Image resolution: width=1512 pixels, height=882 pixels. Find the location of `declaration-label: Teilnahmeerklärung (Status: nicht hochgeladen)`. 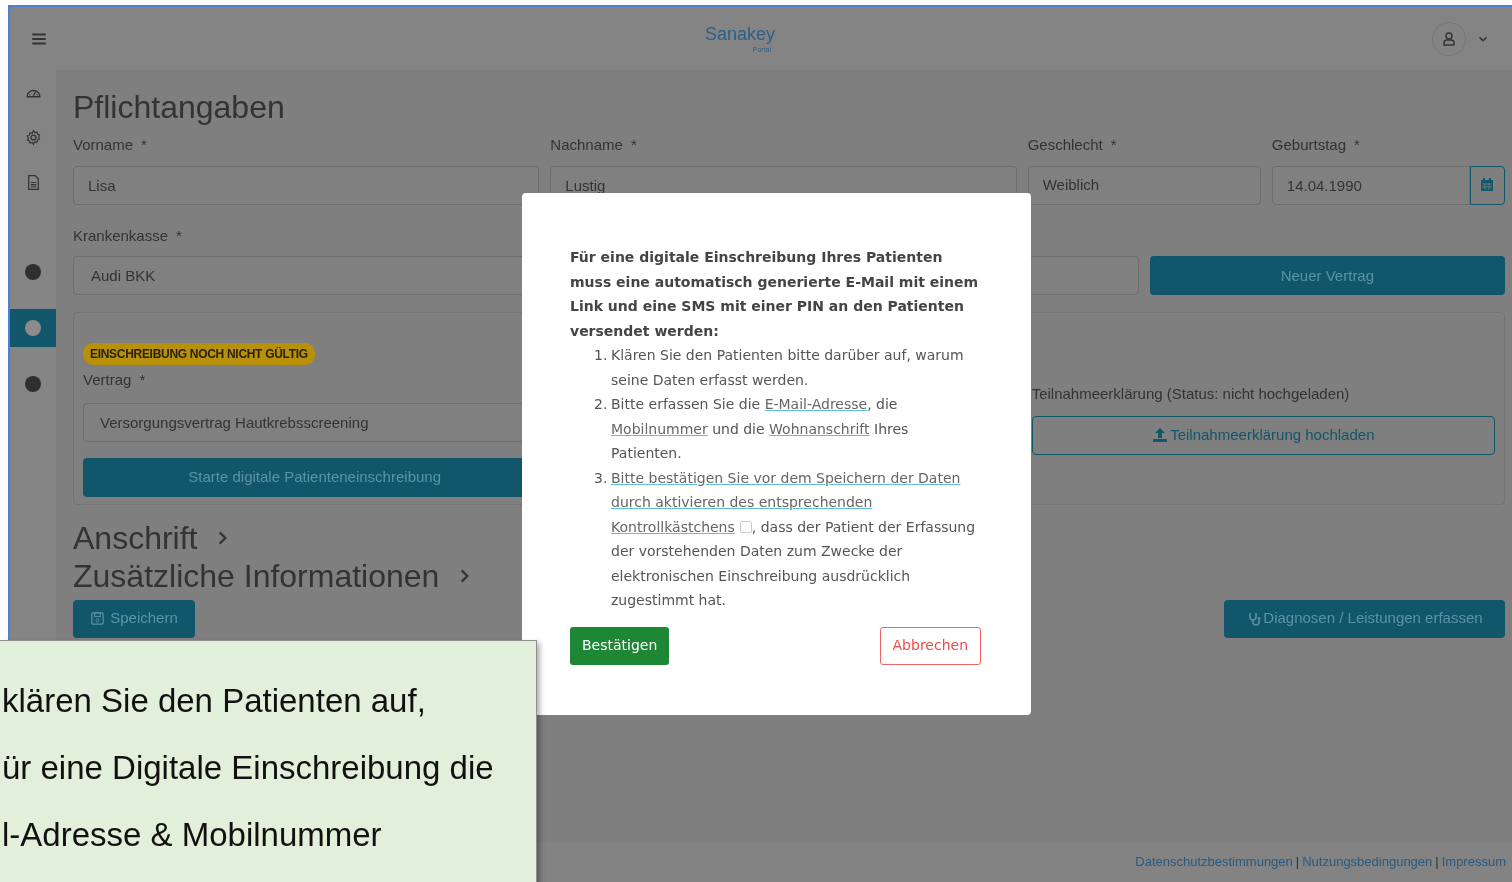

declaration-label: Teilnahmeerklärung (Status: nicht hochgeladen) is located at coordinates (1190, 394).